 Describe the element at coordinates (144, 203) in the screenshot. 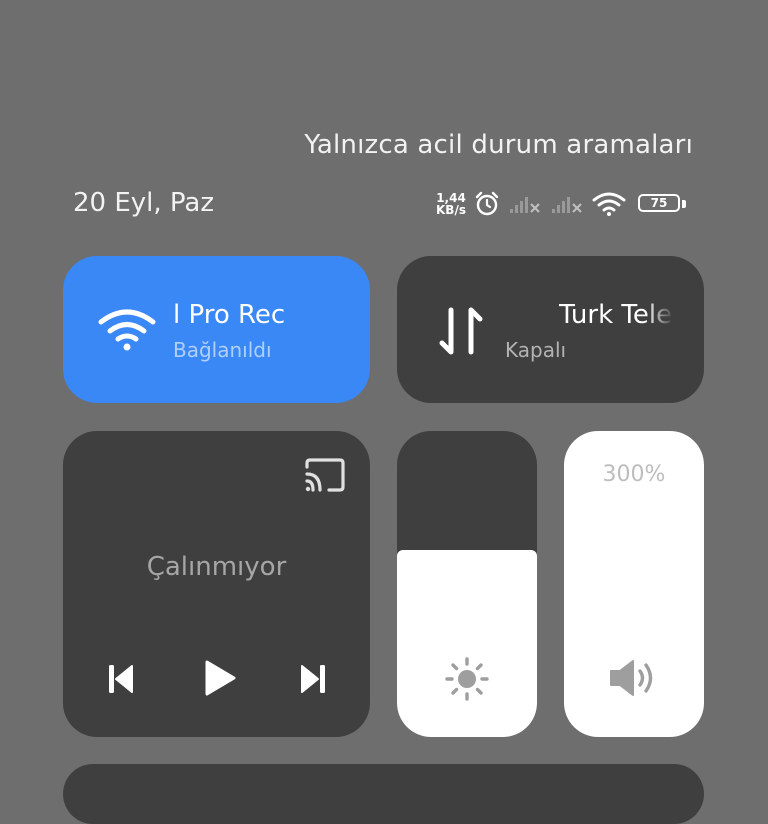

I see `date-text: 20 Eyl, Paz` at that location.